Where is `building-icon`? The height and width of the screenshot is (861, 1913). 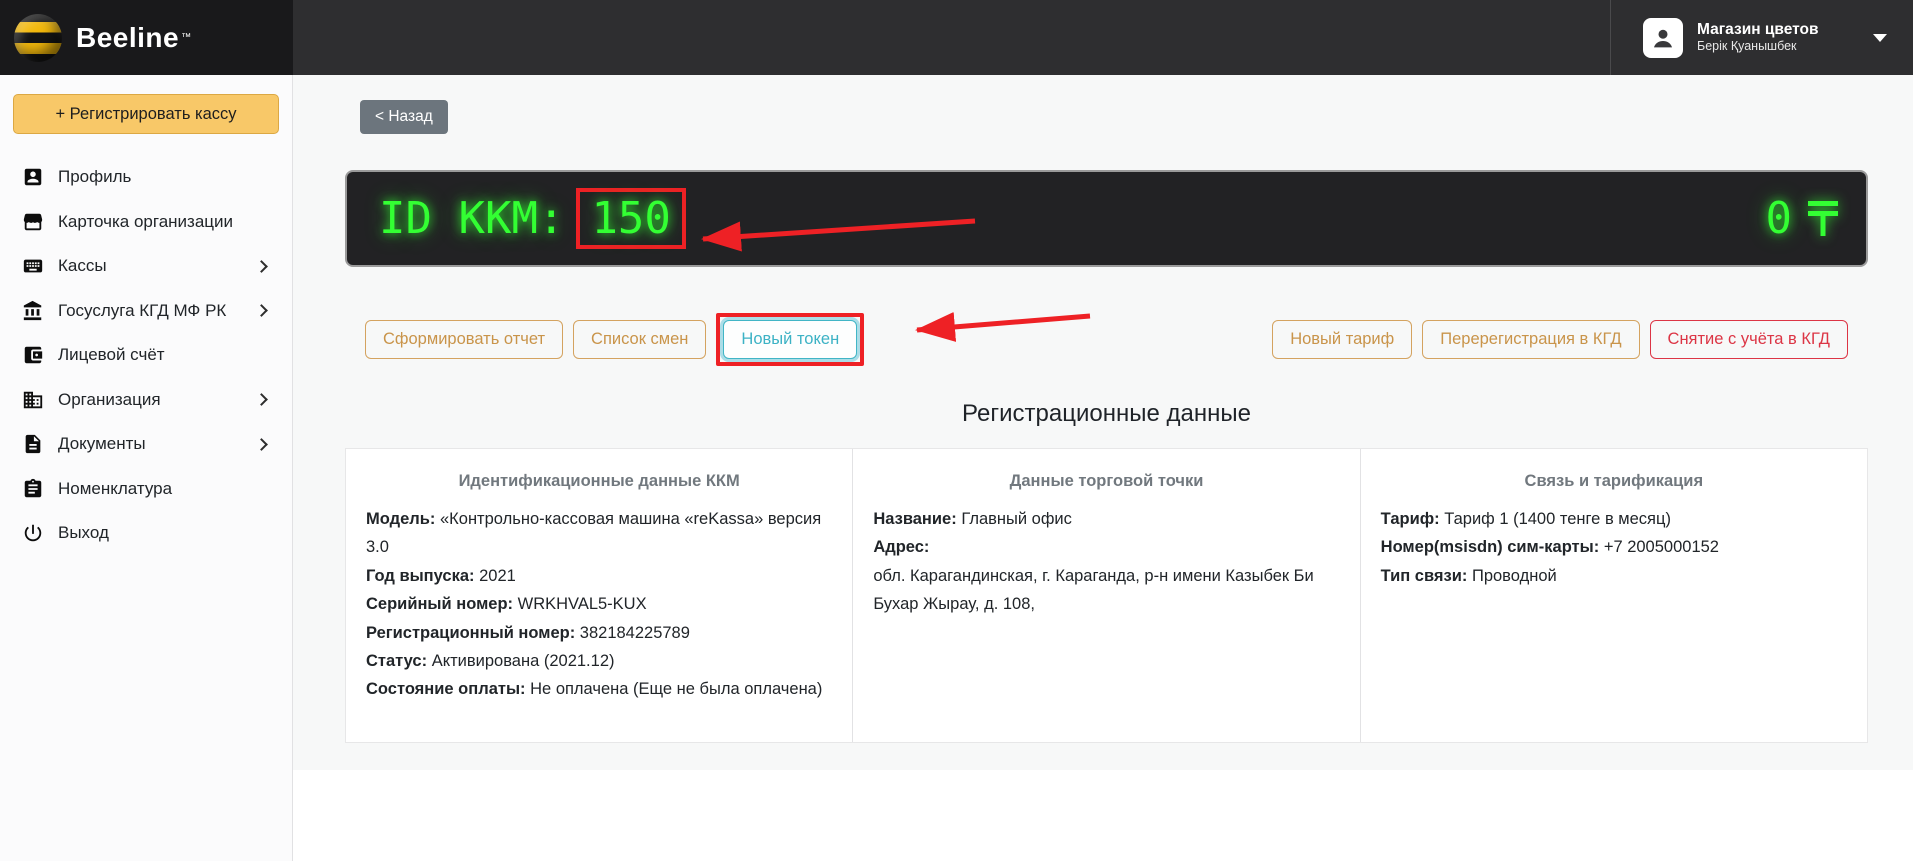 building-icon is located at coordinates (33, 400).